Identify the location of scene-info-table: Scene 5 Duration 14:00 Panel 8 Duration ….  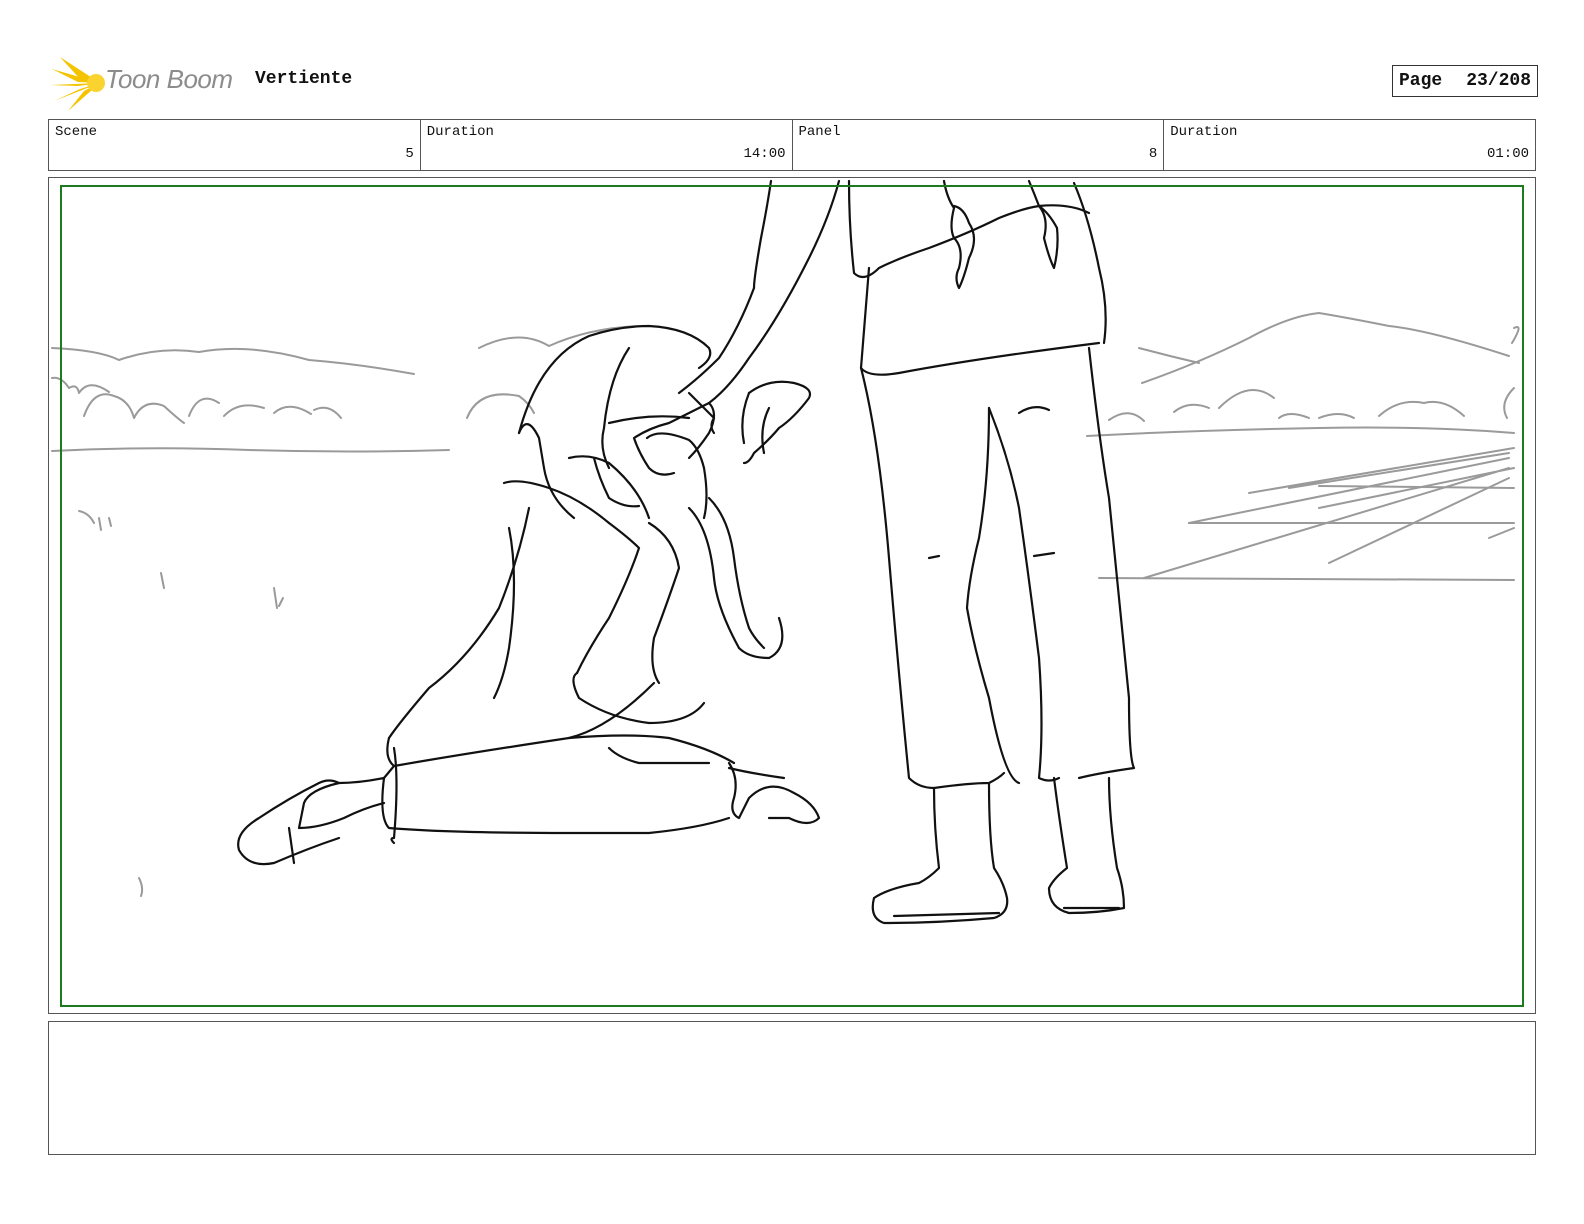
(792, 145).